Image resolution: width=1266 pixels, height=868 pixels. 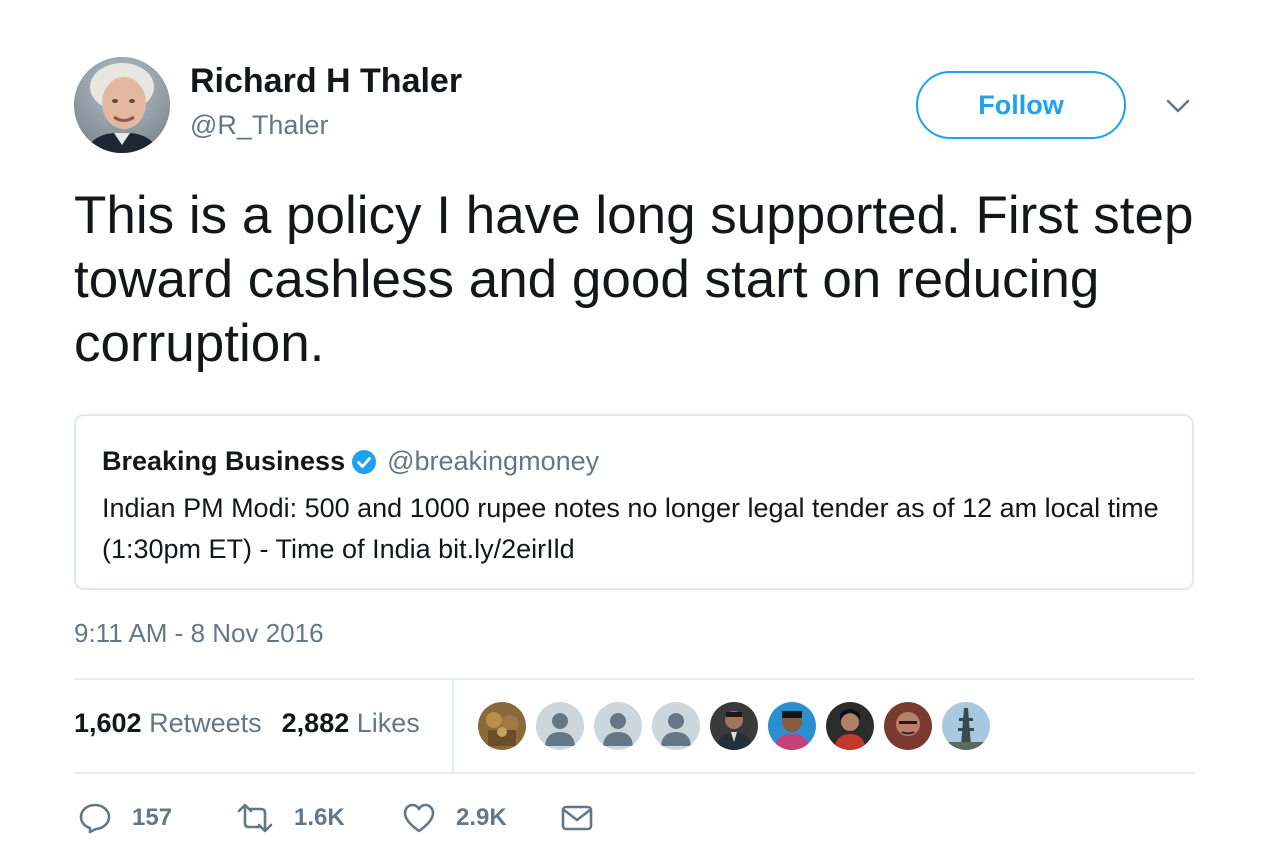 What do you see at coordinates (1021, 105) in the screenshot?
I see `follow-button: Follow` at bounding box center [1021, 105].